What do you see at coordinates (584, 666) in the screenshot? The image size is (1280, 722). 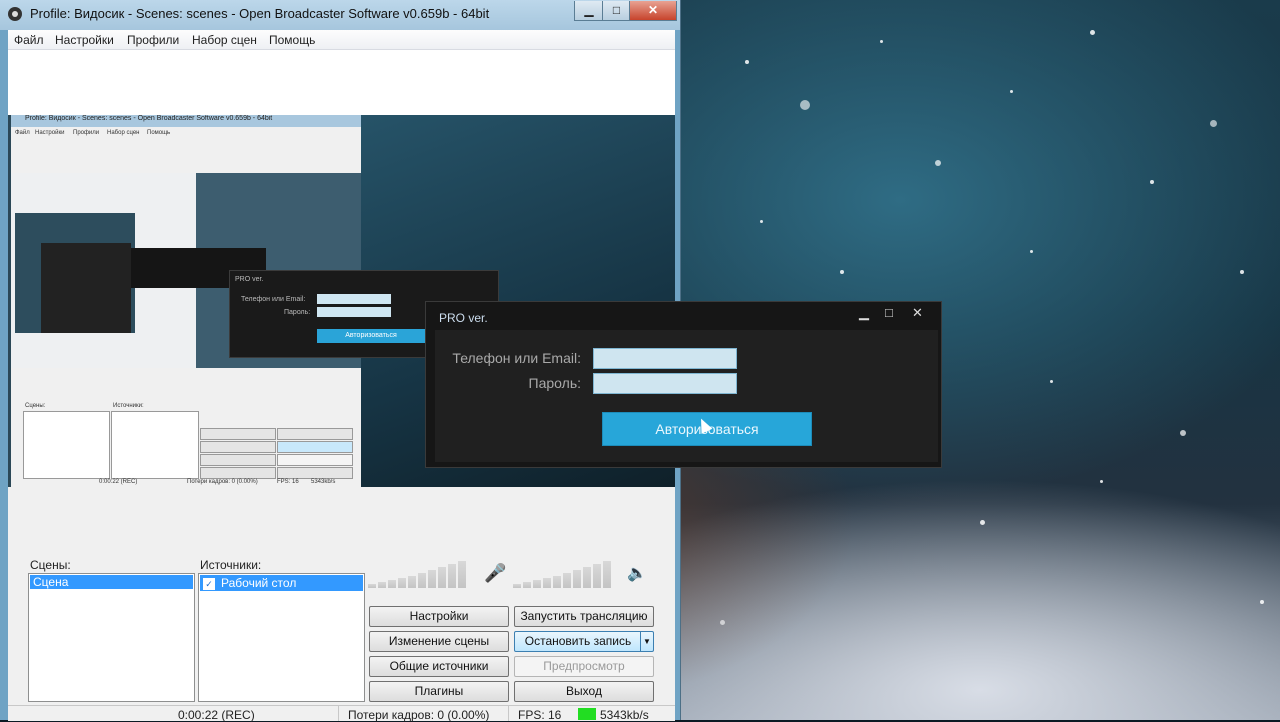 I see `preview-button: Предпросмотр` at bounding box center [584, 666].